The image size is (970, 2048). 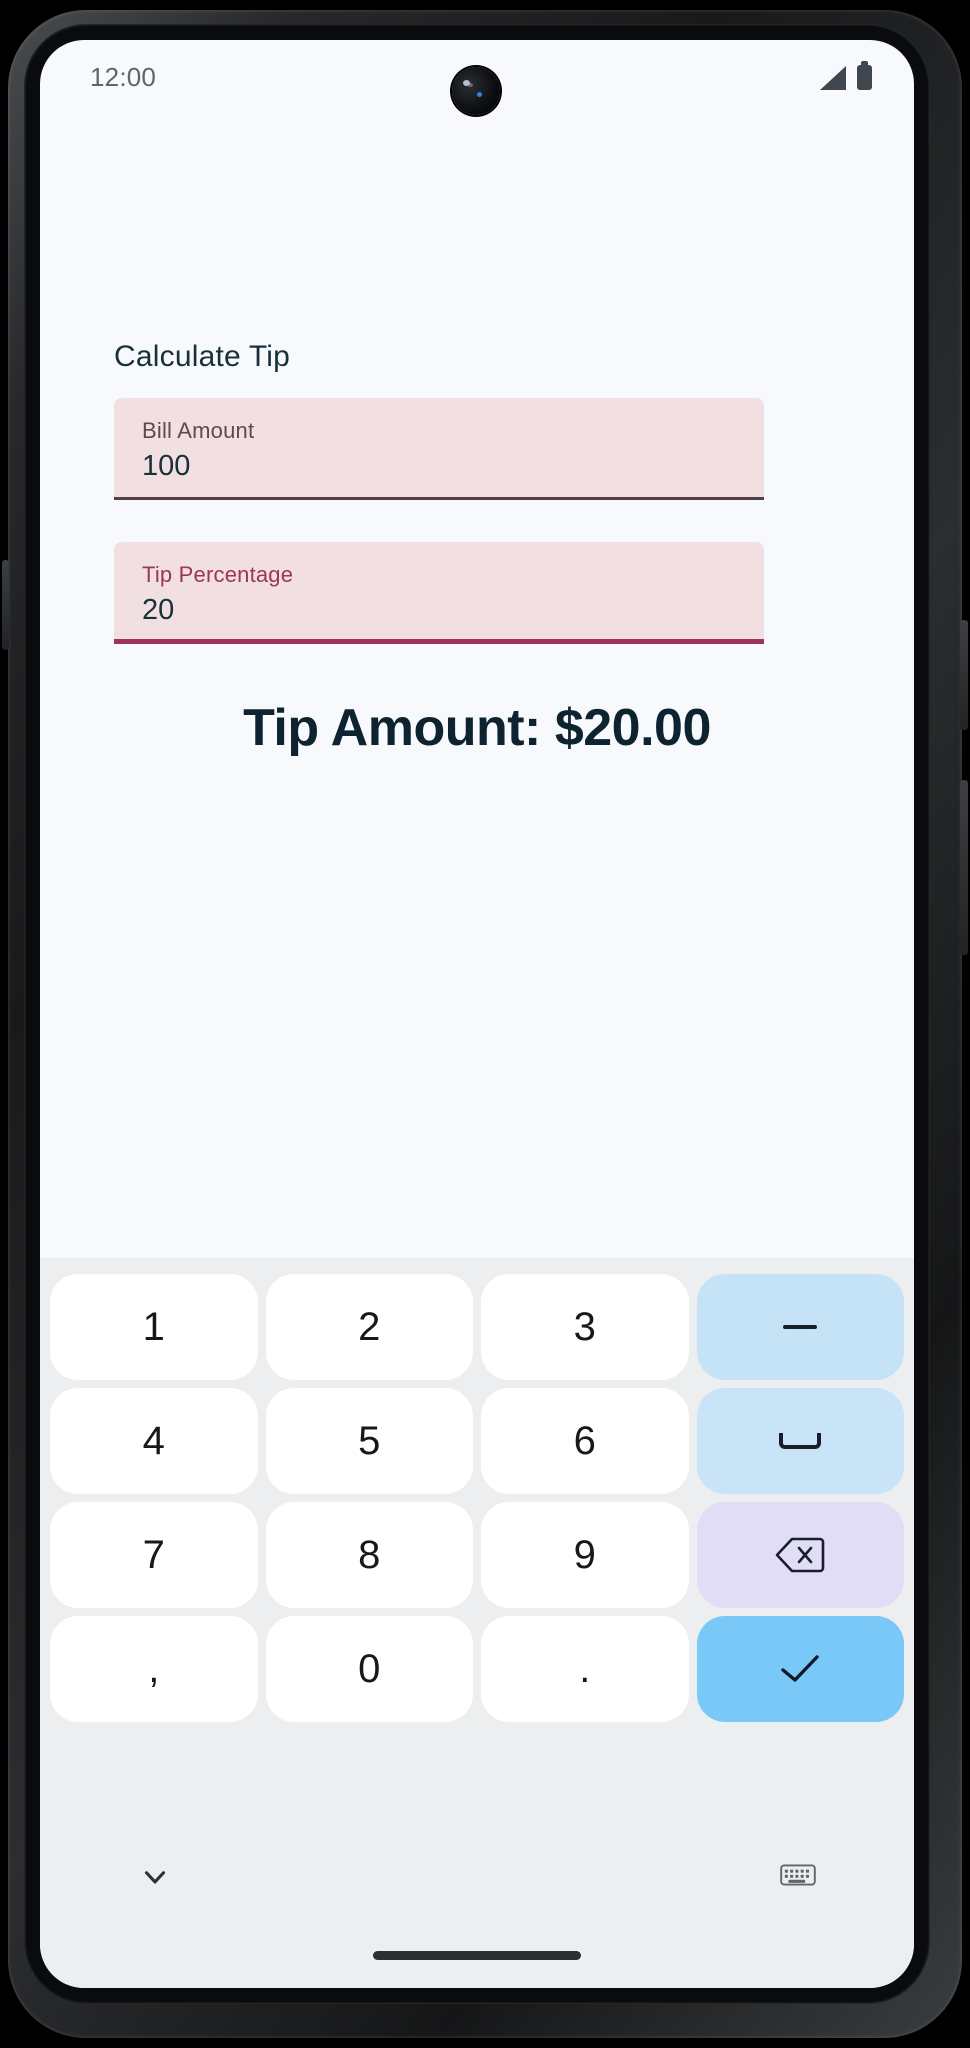 I want to click on key-backspace, so click(x=800, y=1555).